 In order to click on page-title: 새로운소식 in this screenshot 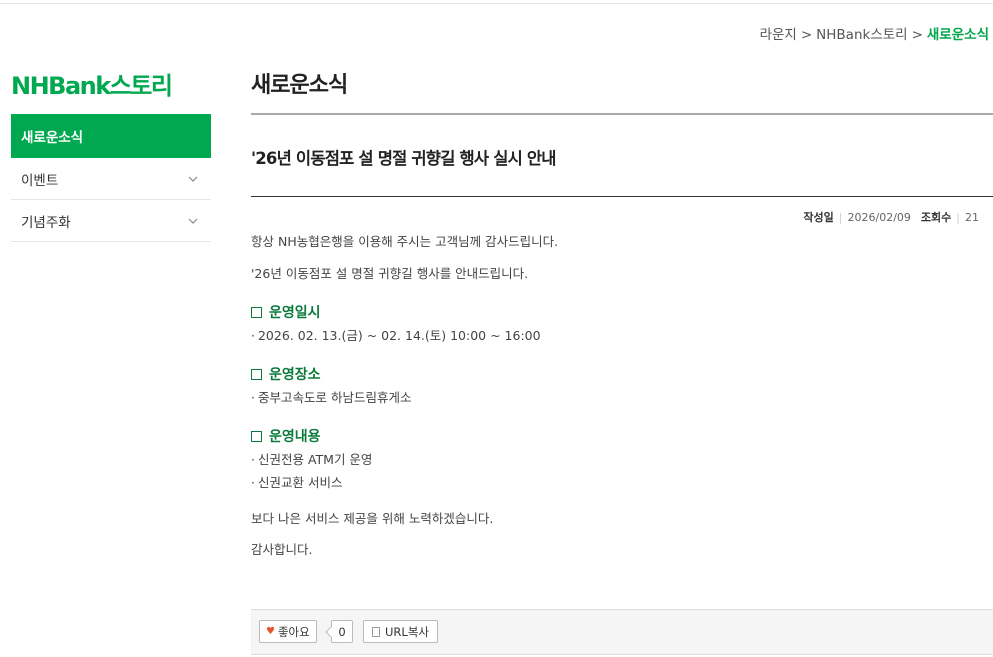, I will do `click(299, 85)`.